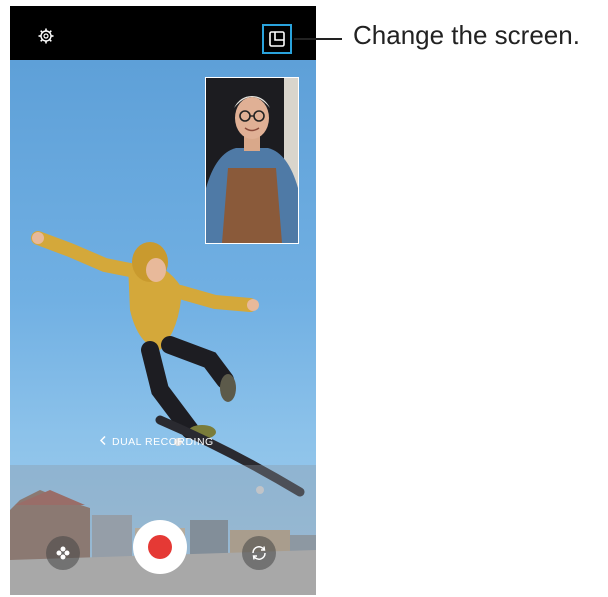 Image resolution: width=608 pixels, height=597 pixels. I want to click on screen-layout-icon, so click(277, 39).